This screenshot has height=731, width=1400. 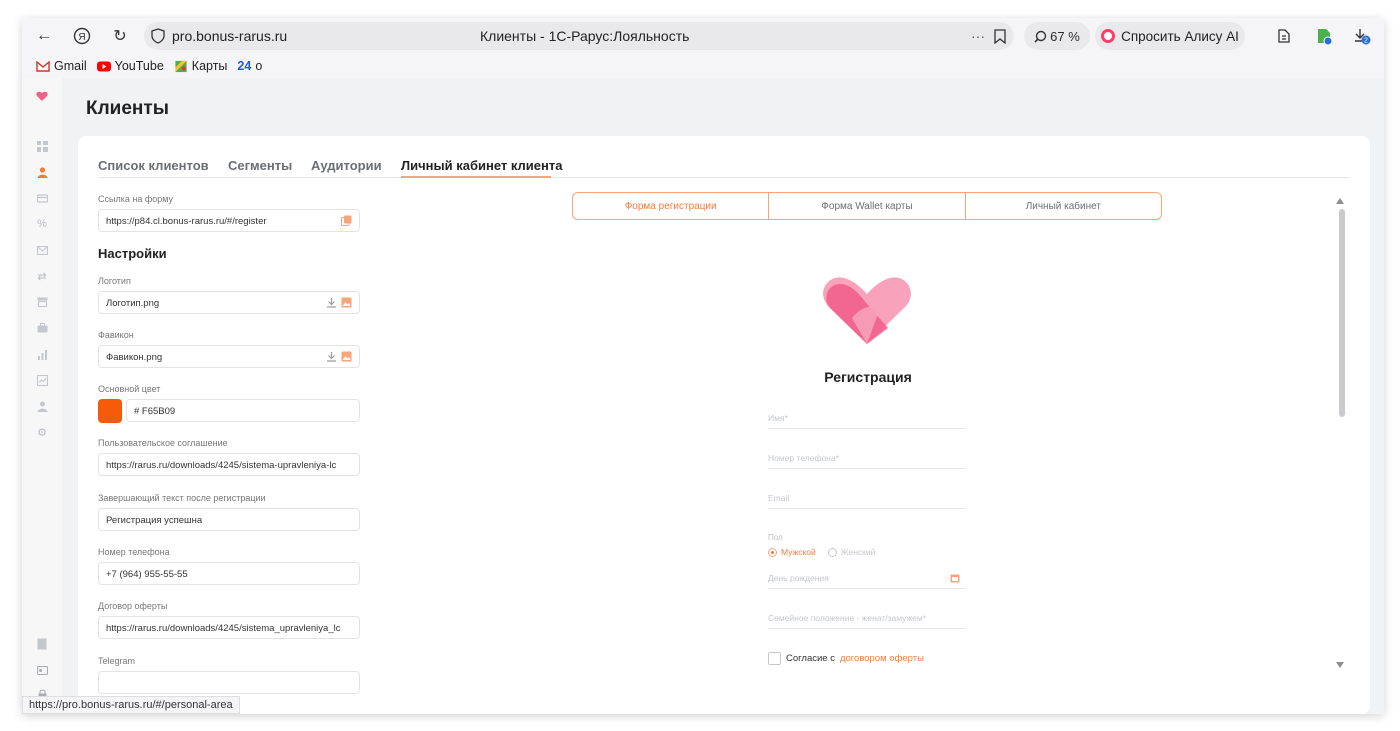 What do you see at coordinates (42, 302) in the screenshot?
I see `store-icon` at bounding box center [42, 302].